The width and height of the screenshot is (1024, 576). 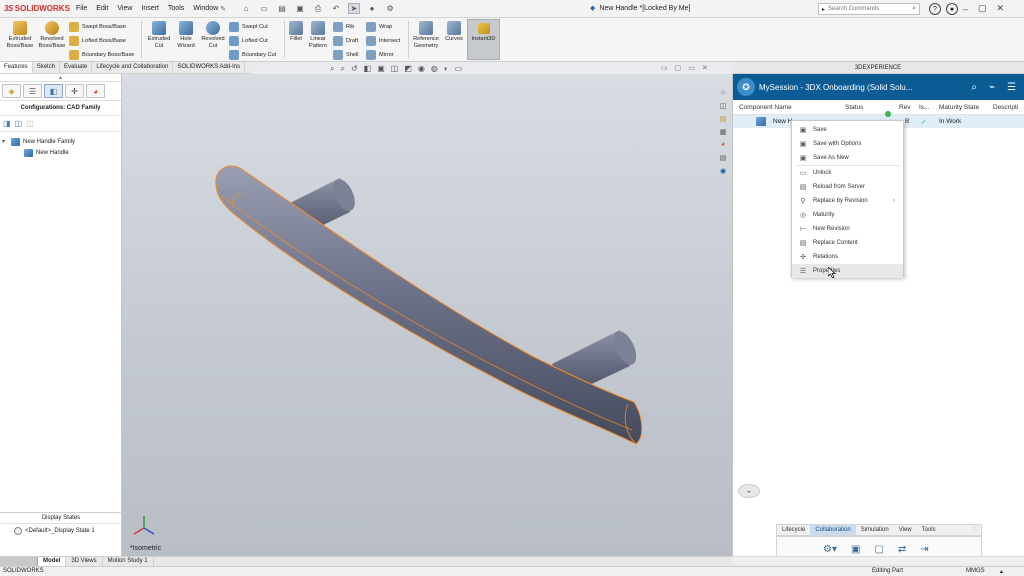 I want to click on tab-evaluate: Evaluate, so click(x=76, y=67).